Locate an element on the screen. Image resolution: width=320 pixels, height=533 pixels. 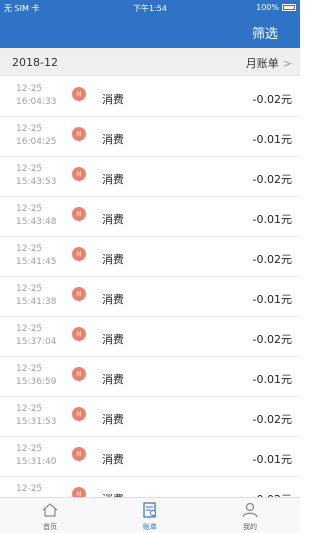
transaction-time: 15:41:45 is located at coordinates (36, 262).